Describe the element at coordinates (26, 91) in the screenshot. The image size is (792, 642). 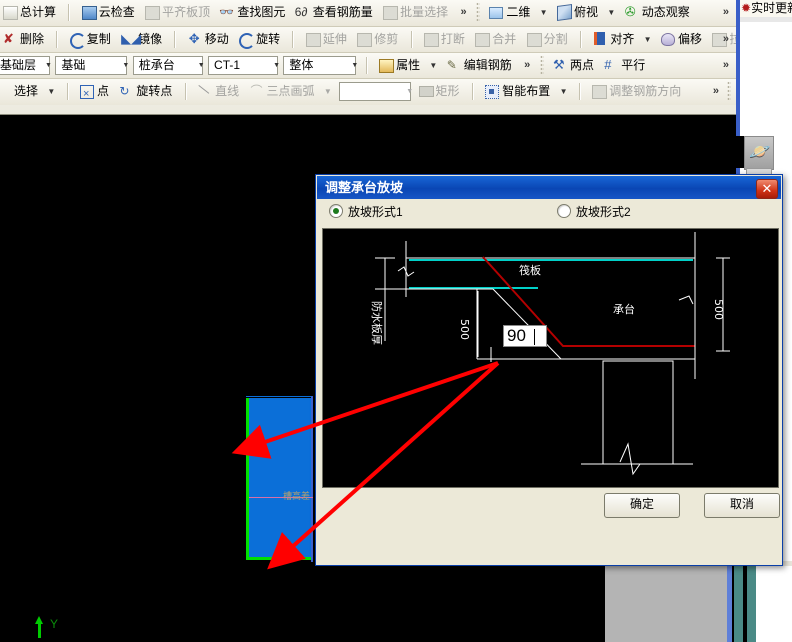
I see `toolbar-label: 选择` at that location.